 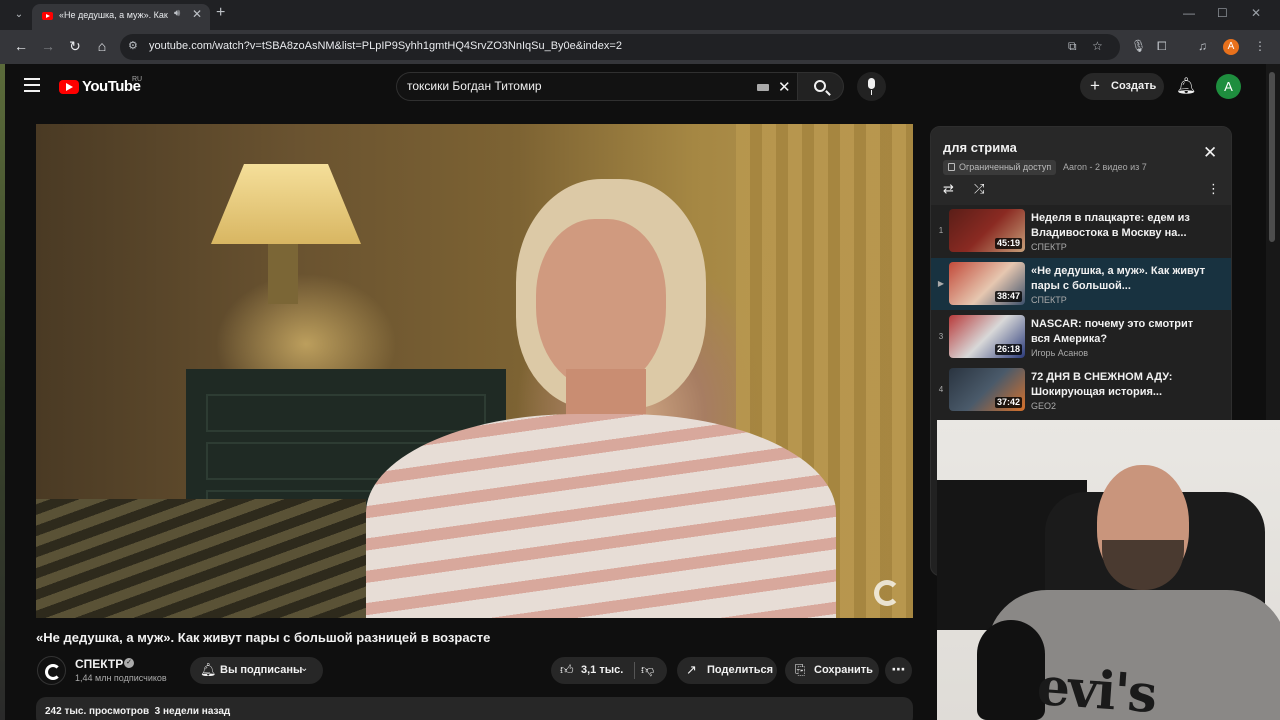 I want to click on playlist-more-icon: ⋮, so click(x=1213, y=189).